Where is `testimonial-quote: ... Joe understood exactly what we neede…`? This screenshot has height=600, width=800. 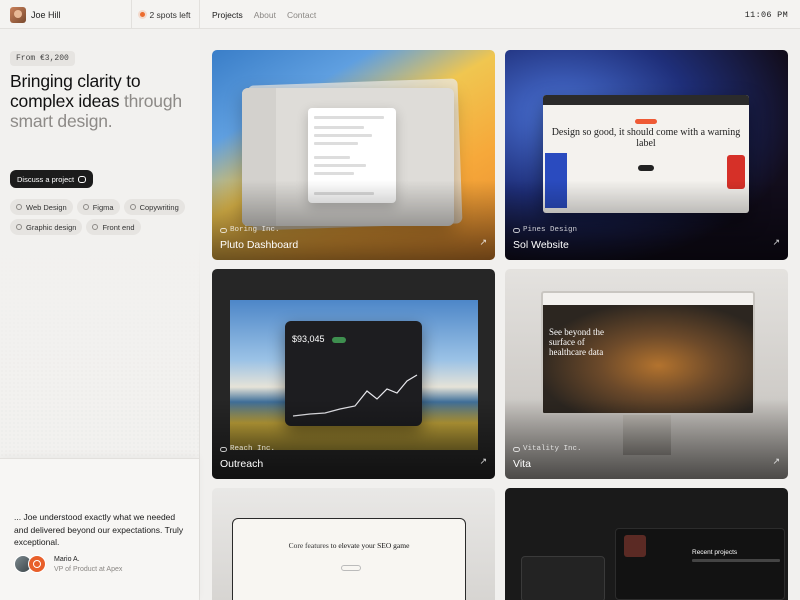
testimonial-quote: ... Joe understood exactly what we neede… is located at coordinates (99, 529).